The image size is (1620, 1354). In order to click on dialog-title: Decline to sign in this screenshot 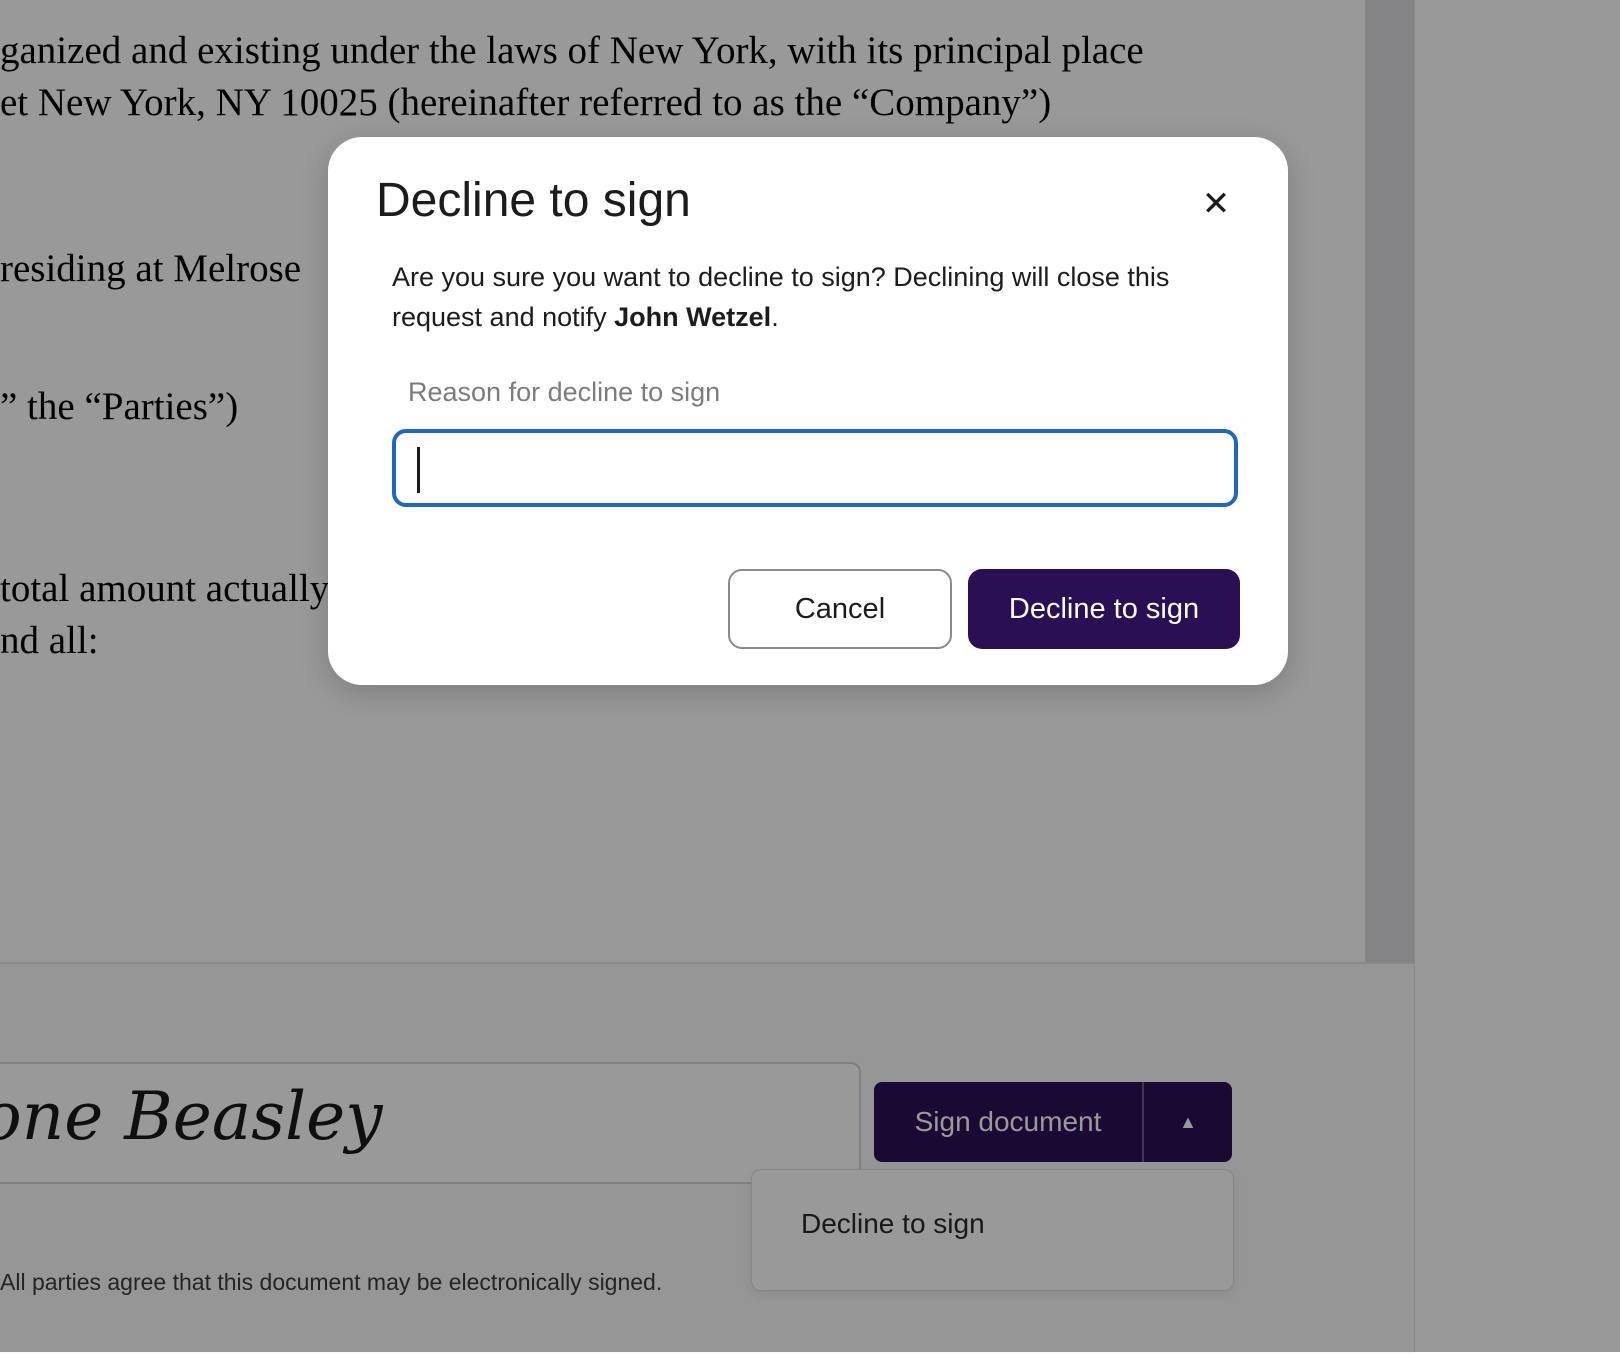, I will do `click(533, 200)`.